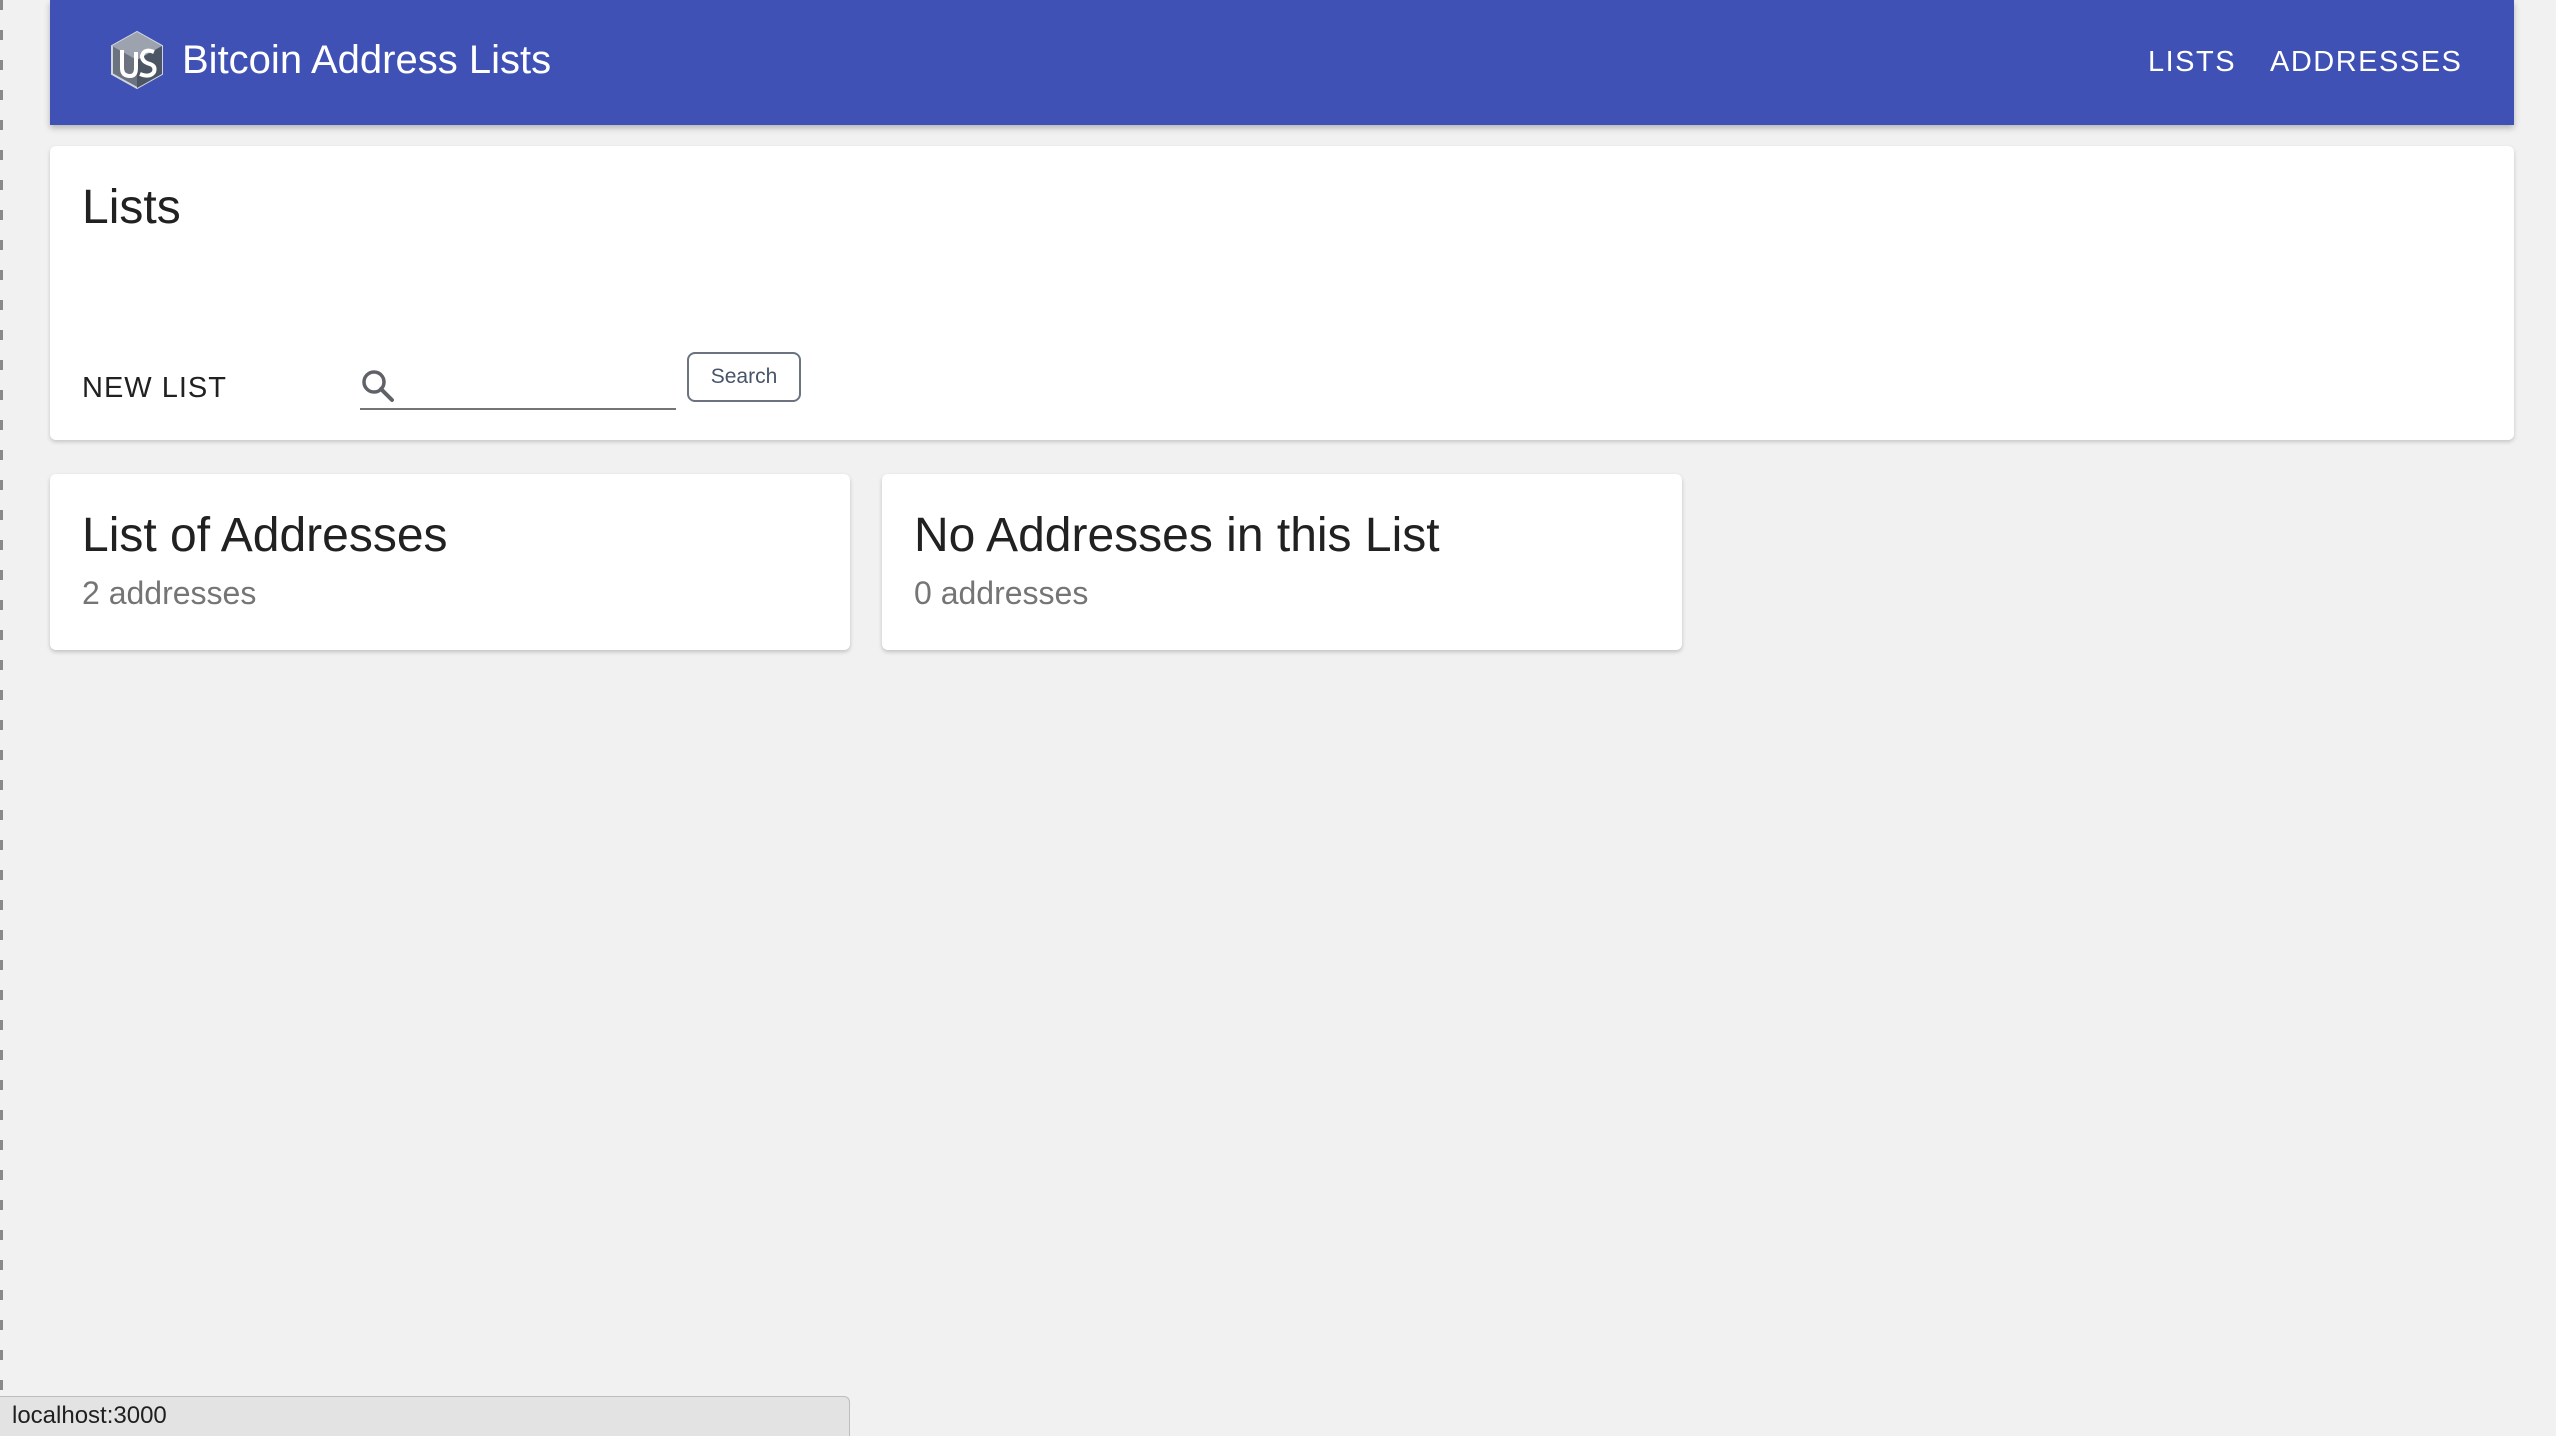  I want to click on window-edge, so click(1, 718).